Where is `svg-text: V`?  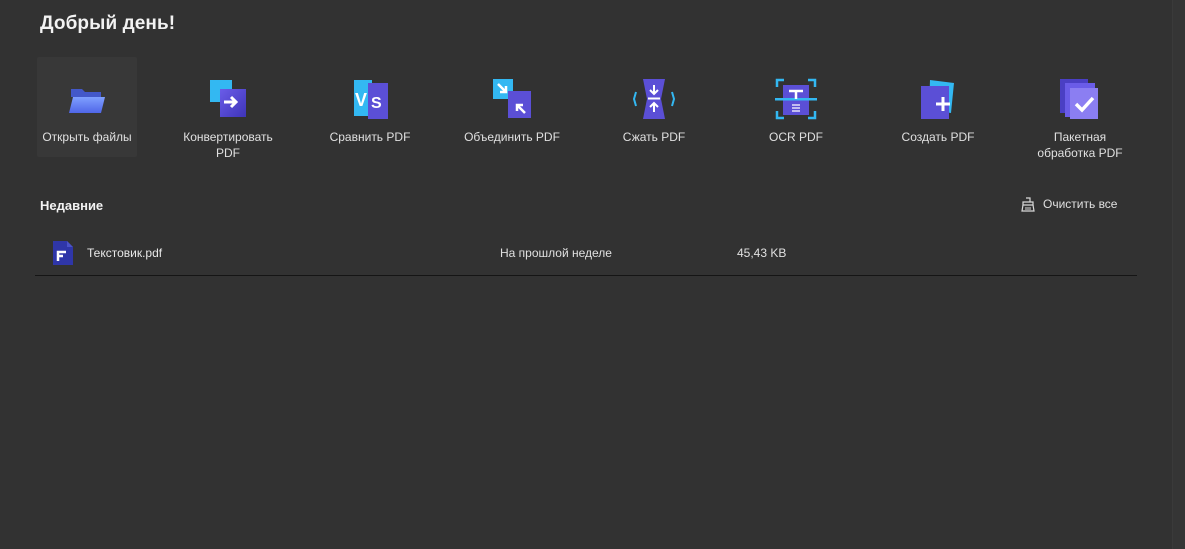 svg-text: V is located at coordinates (361, 100).